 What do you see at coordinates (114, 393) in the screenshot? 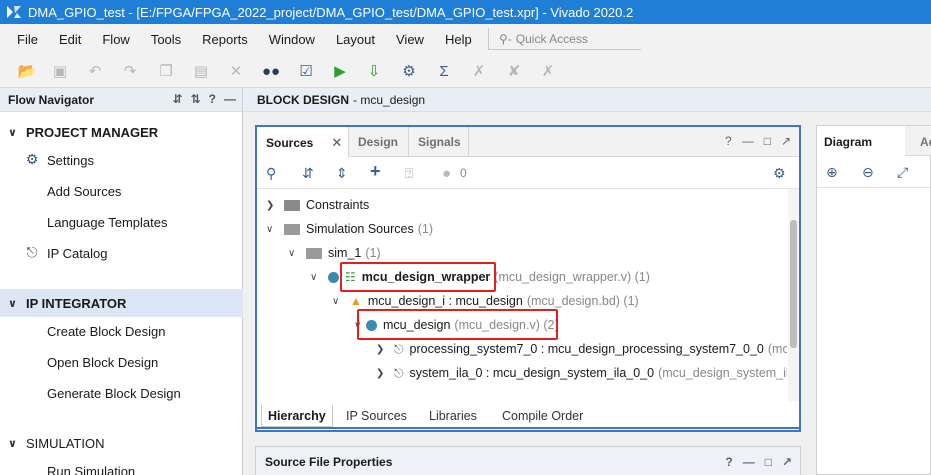
I see `nav-generate-block-design: Generate Block Design` at bounding box center [114, 393].